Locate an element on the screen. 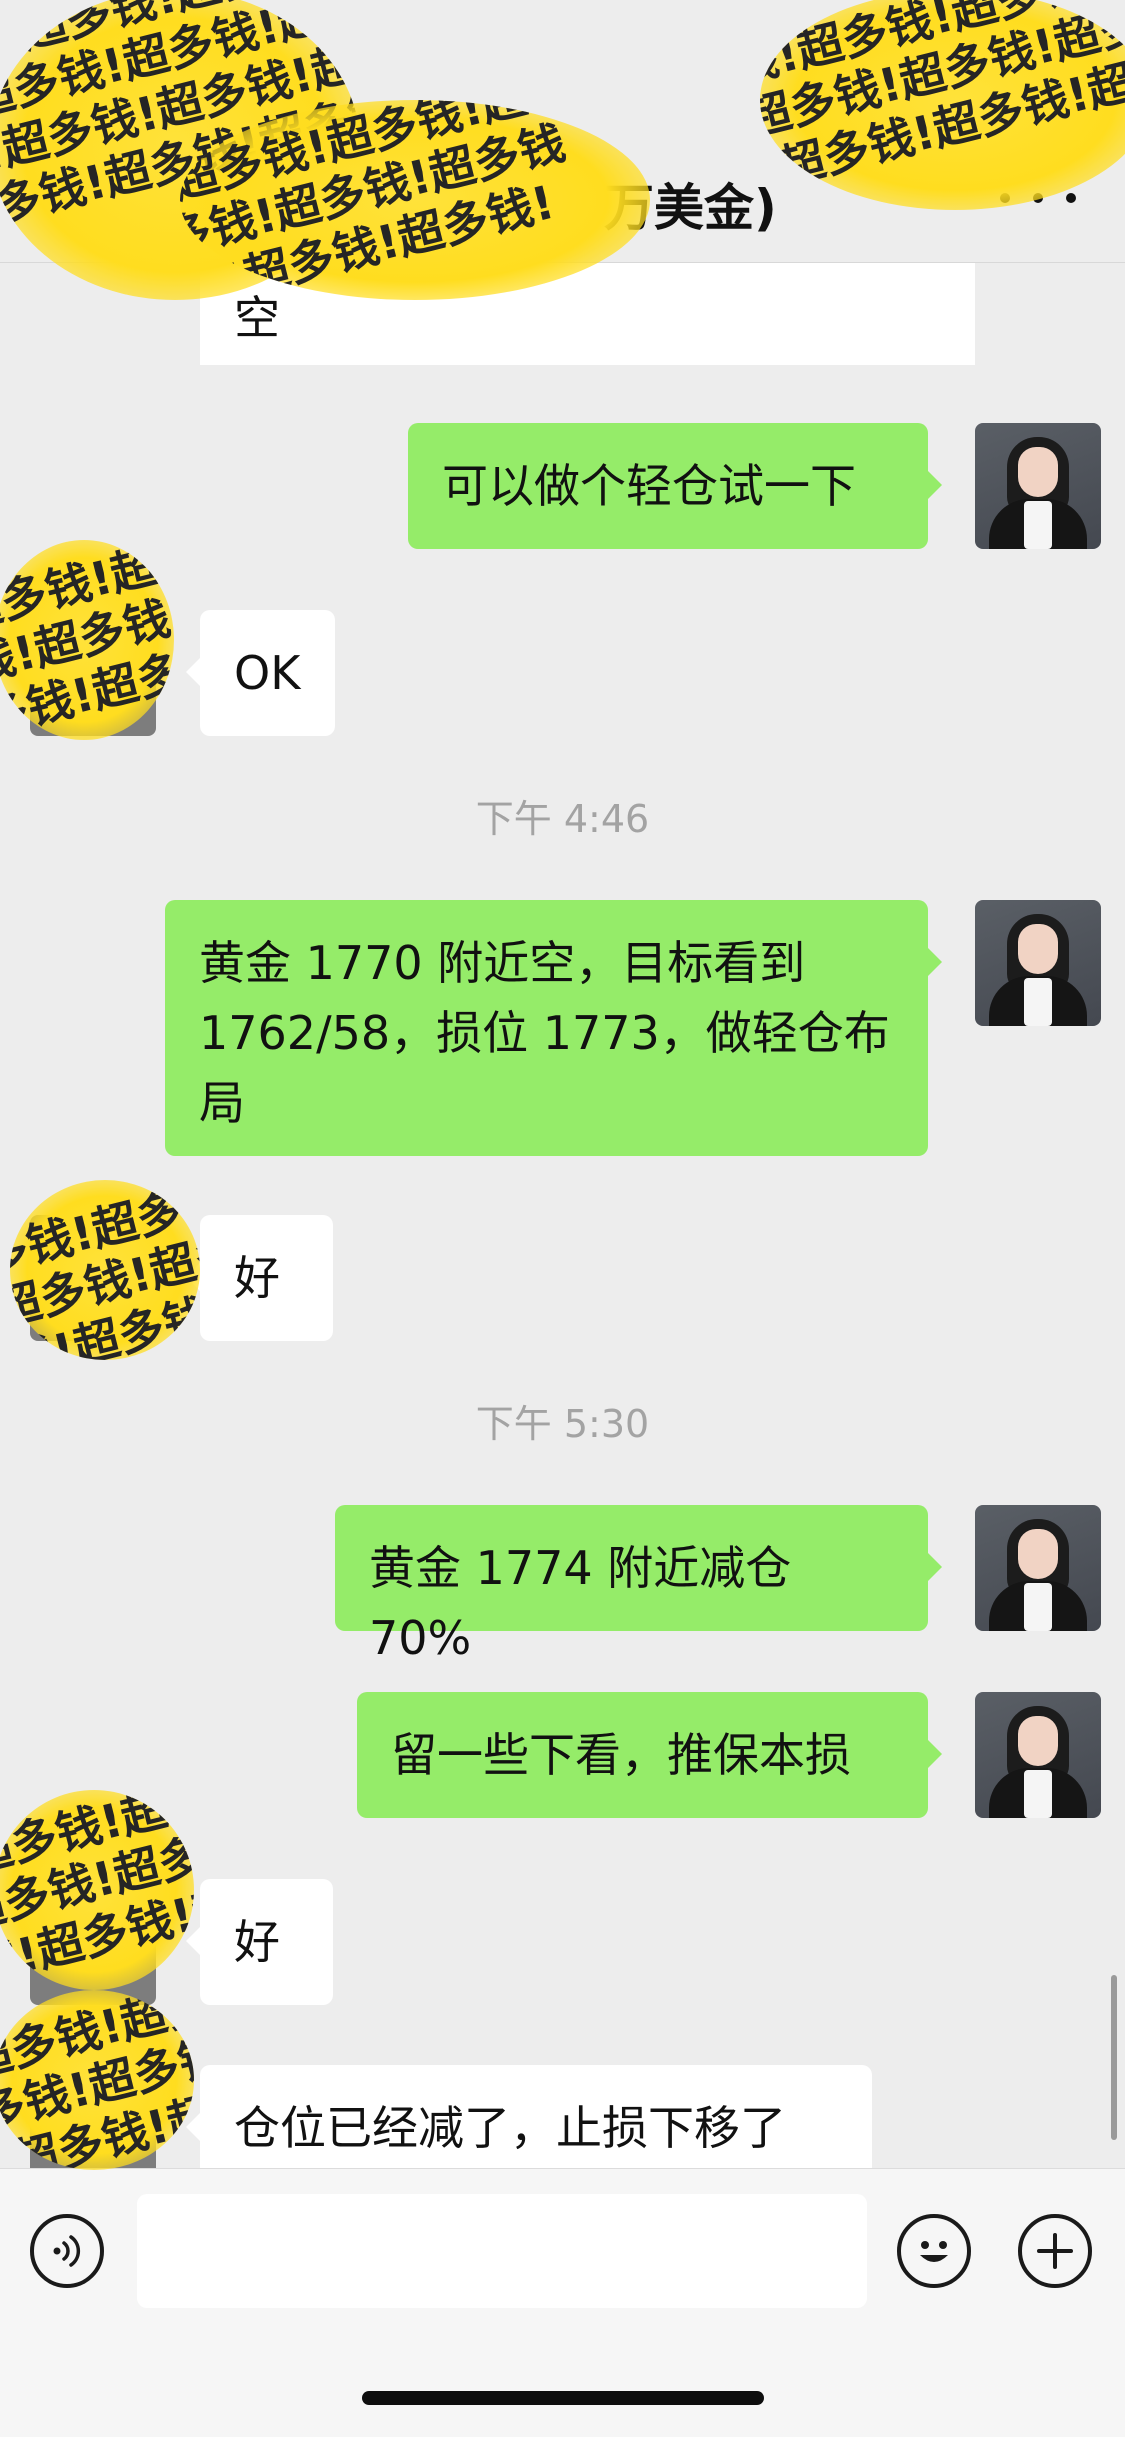 The image size is (1125, 2437). watermark-sticker: 多钱!超多钱!超多钱 超多钱!超多钱!超多 钱!超多钱!超多钱! is located at coordinates (105, 1270).